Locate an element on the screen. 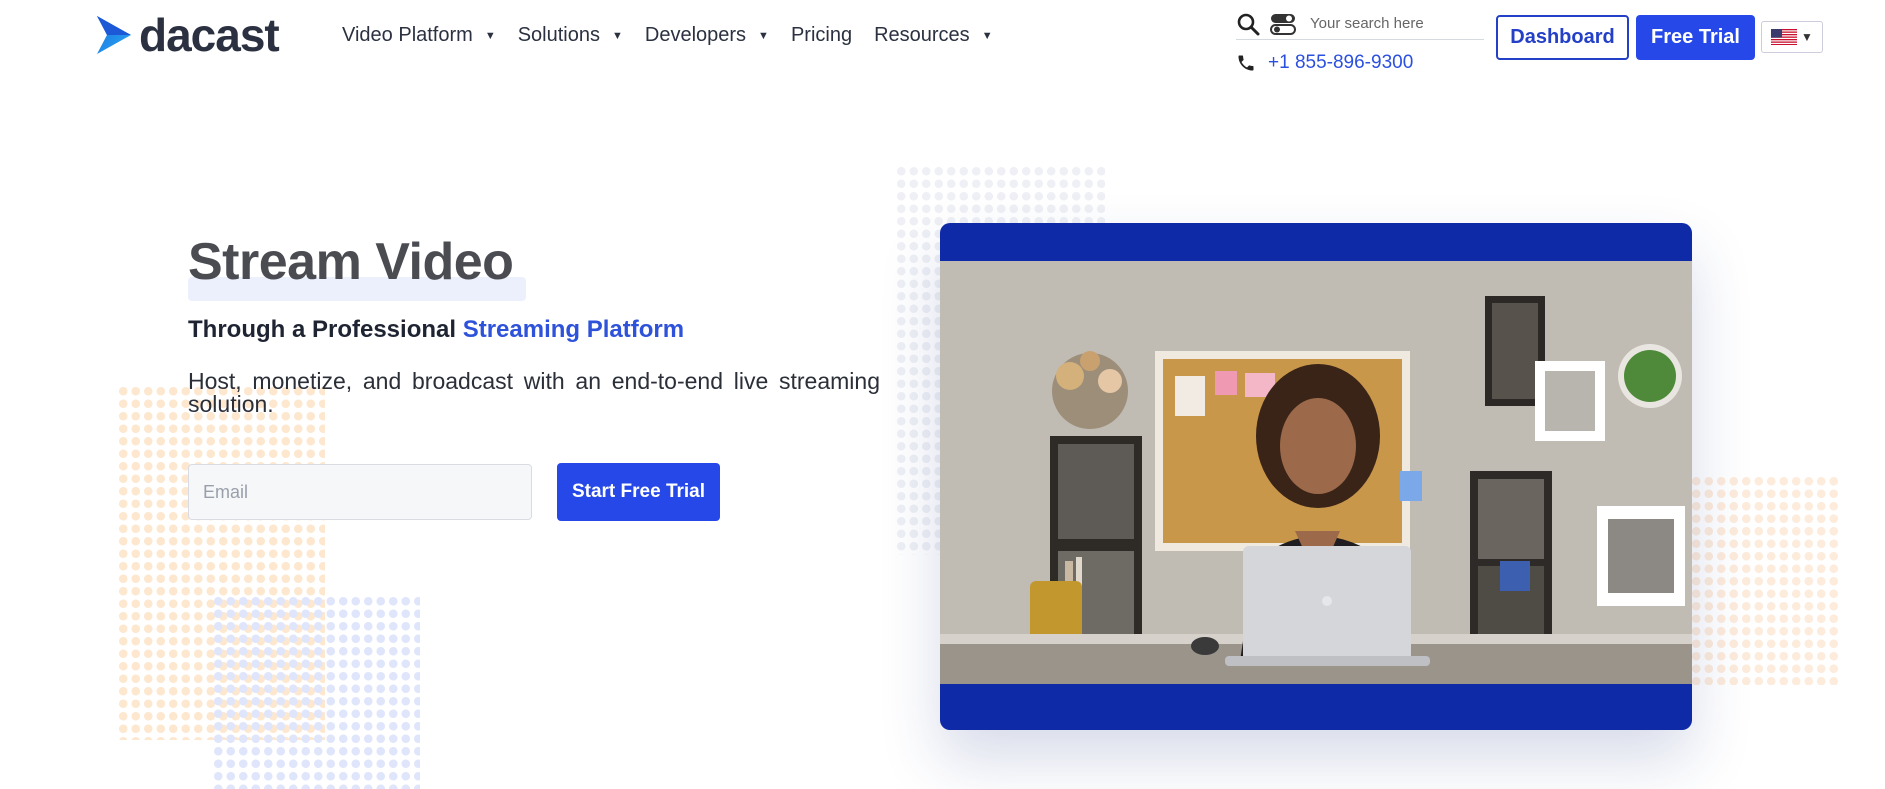  hero-title-block: Stream Video is located at coordinates (357, 266).